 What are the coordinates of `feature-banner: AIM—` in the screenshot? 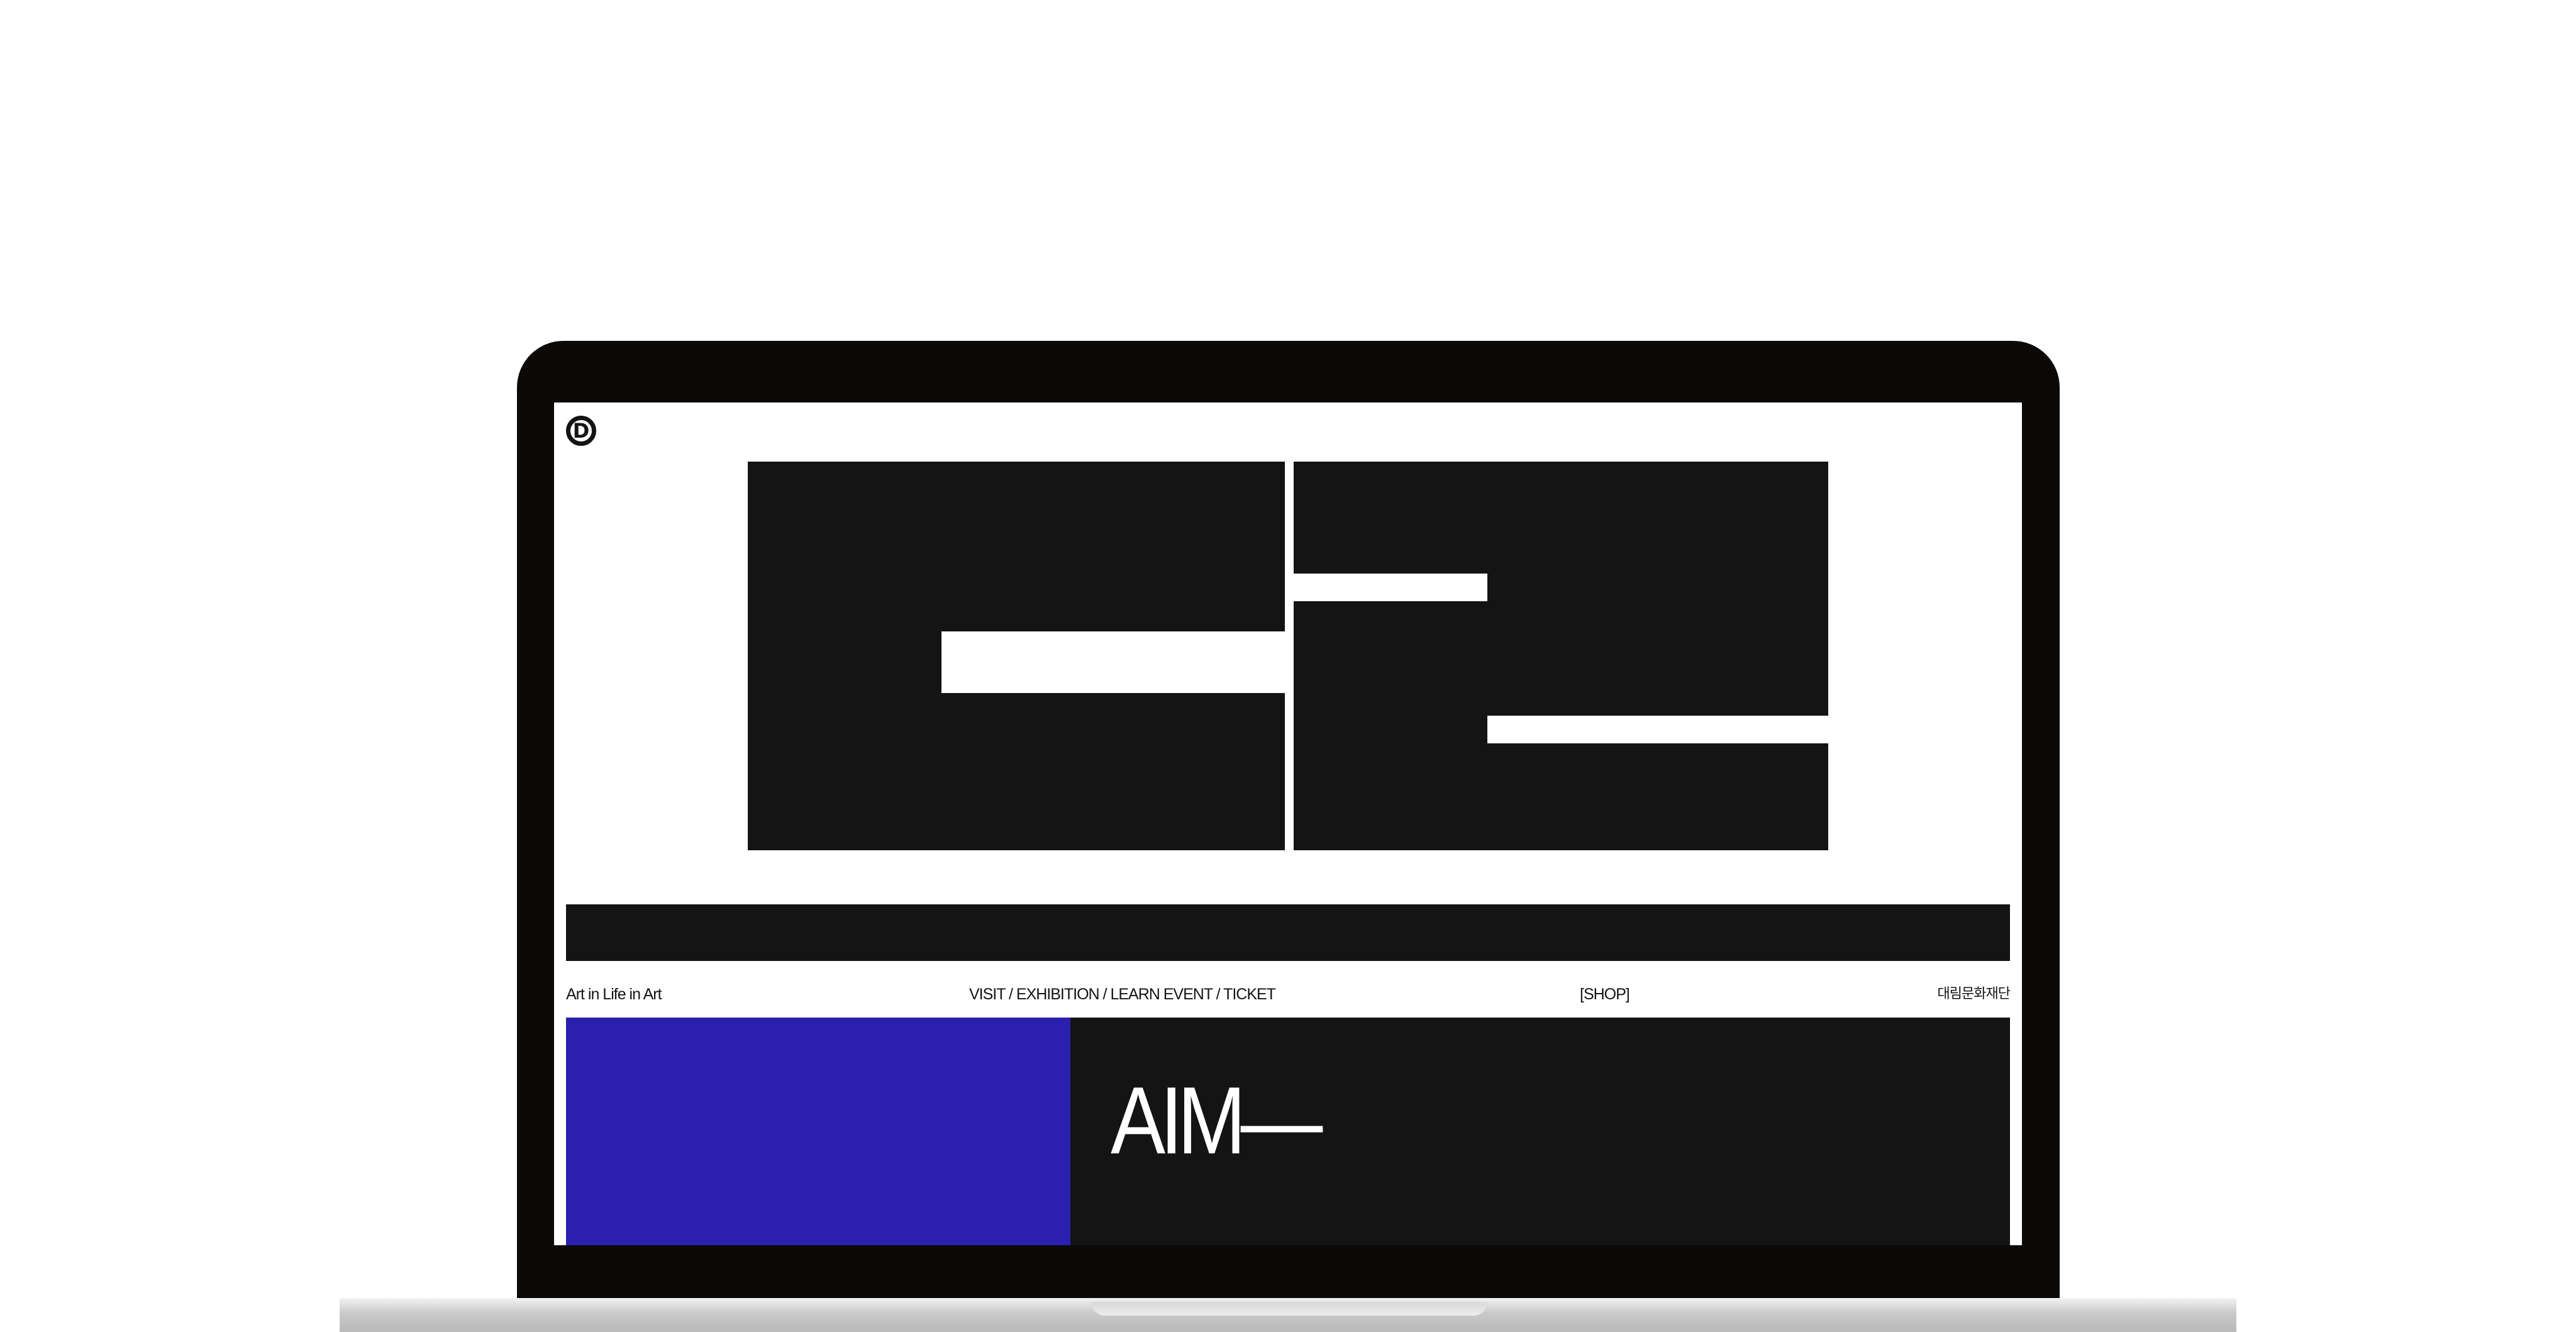 It's located at (1288, 1131).